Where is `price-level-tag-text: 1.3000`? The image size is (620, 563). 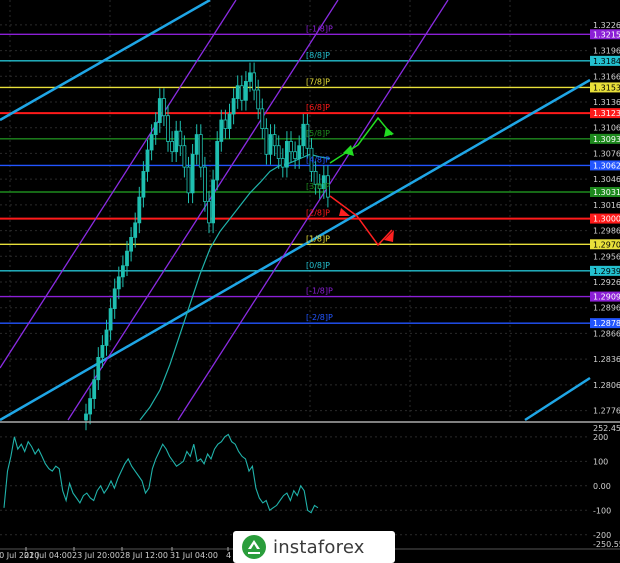
price-level-tag-text: 1.3000 is located at coordinates (606, 219).